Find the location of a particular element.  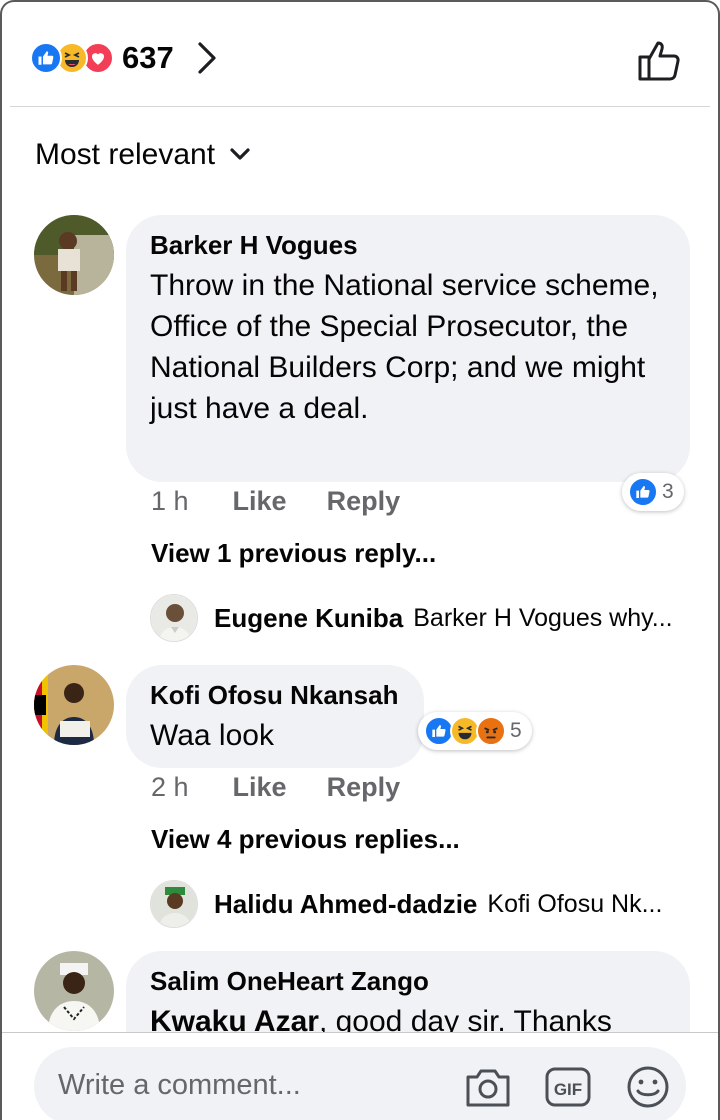

comment-reactions: 3 is located at coordinates (653, 492).